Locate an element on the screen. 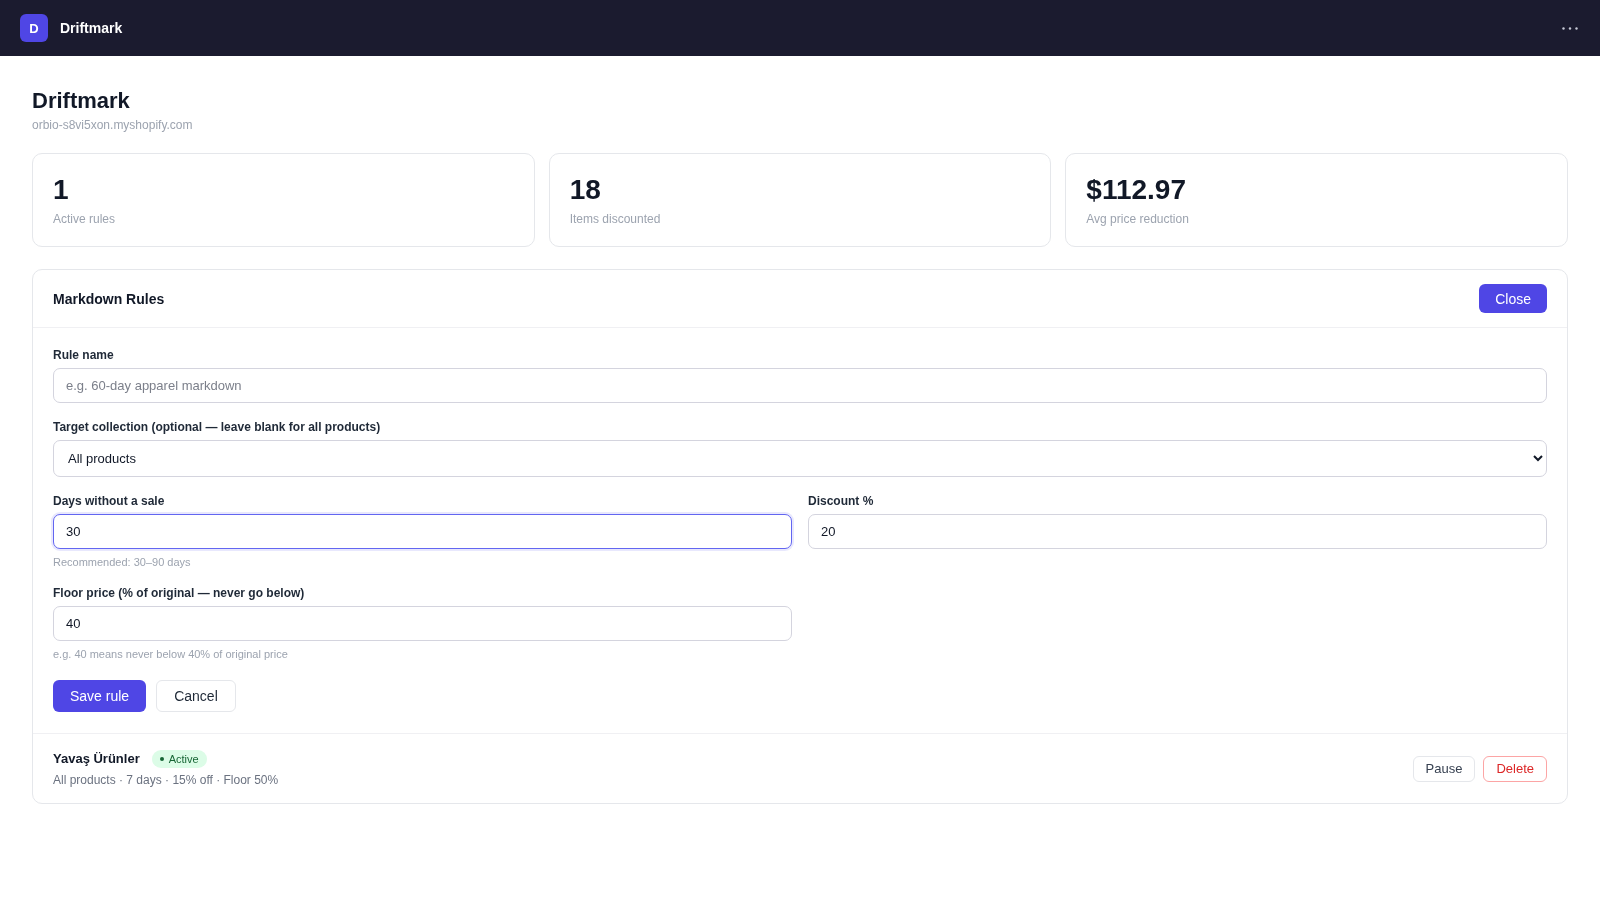 This screenshot has height=900, width=1600. number-field: 40 is located at coordinates (422, 623).